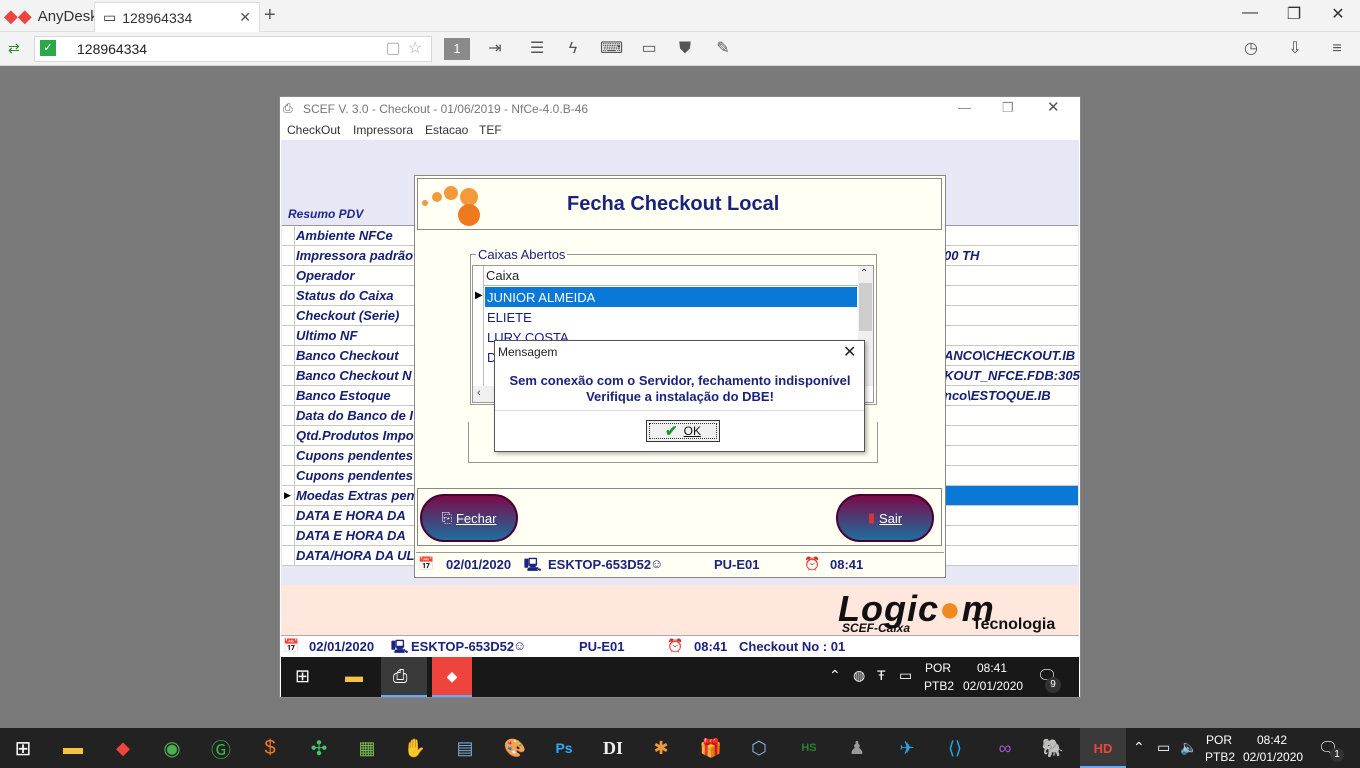 The height and width of the screenshot is (768, 1360). What do you see at coordinates (881, 675) in the screenshot?
I see `remote-font-icon: Ŧ` at bounding box center [881, 675].